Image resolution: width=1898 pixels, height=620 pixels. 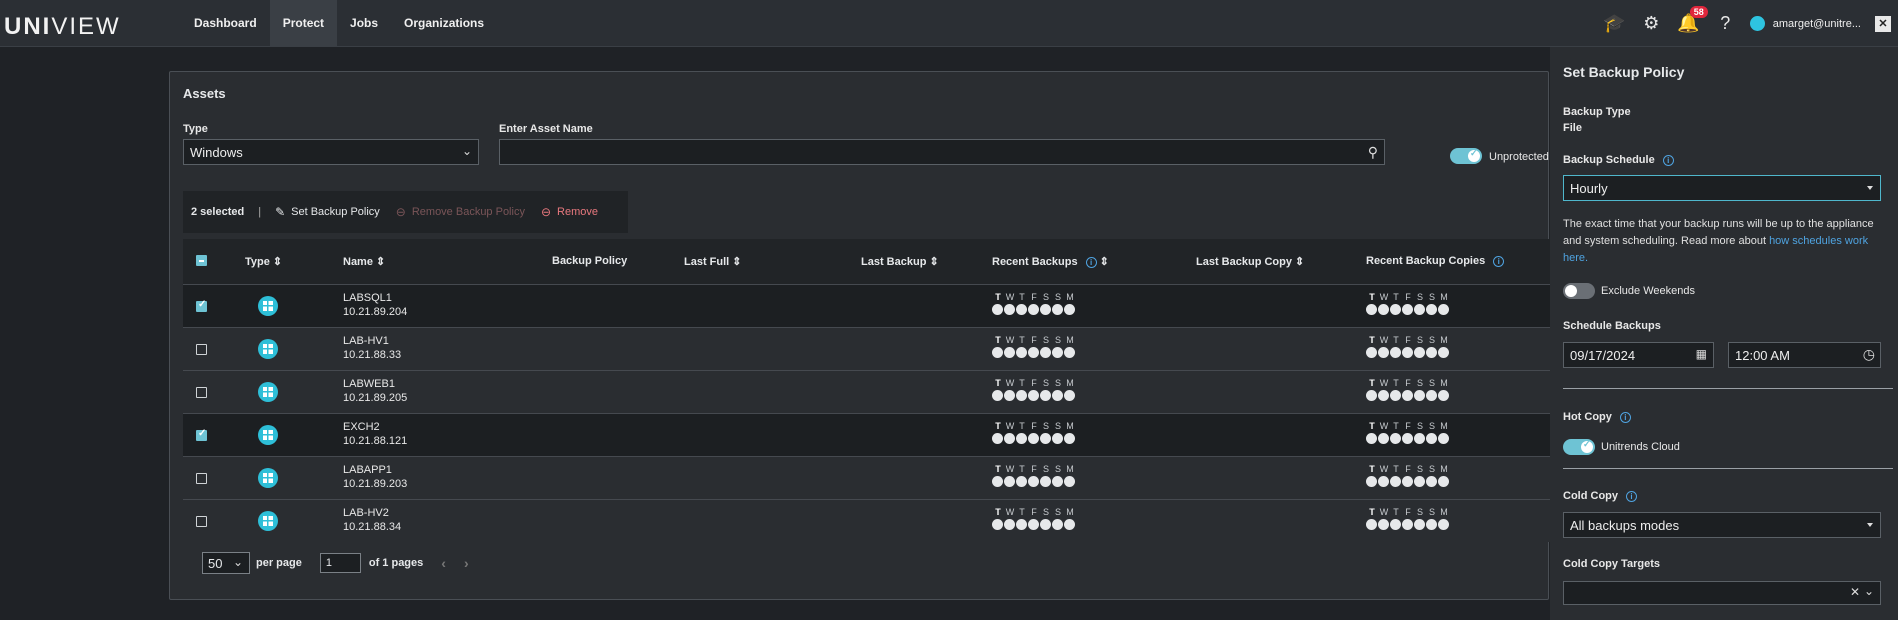 What do you see at coordinates (1869, 354) in the screenshot?
I see `clock-icon: ◷` at bounding box center [1869, 354].